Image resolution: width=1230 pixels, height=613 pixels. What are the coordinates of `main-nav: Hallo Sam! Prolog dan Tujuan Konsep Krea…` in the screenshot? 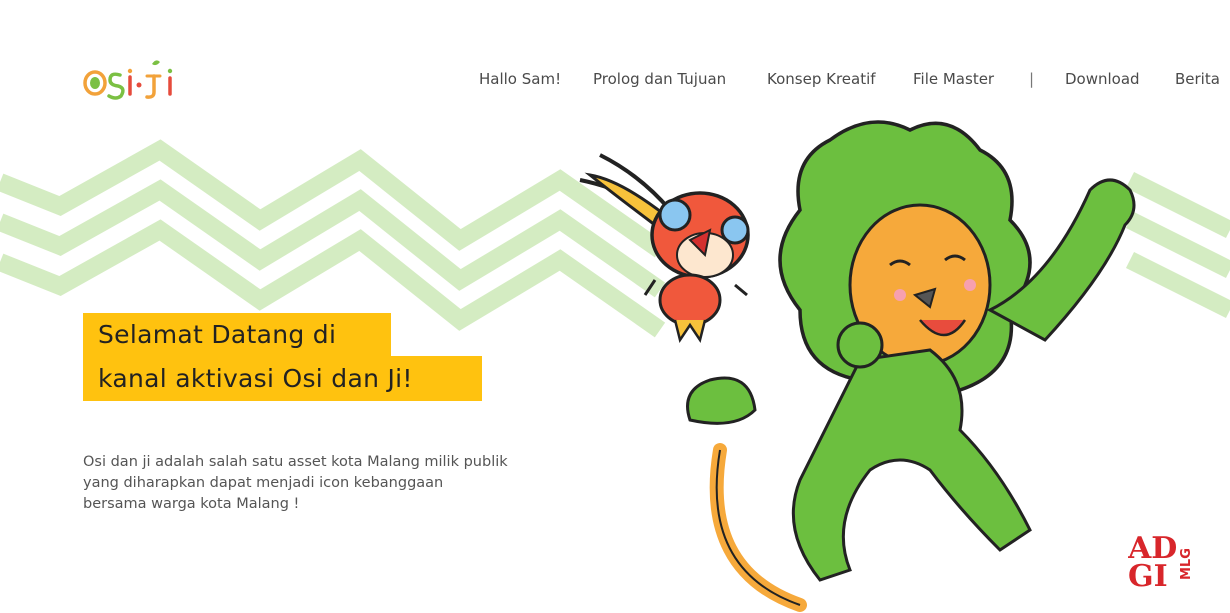 It's located at (615, 81).